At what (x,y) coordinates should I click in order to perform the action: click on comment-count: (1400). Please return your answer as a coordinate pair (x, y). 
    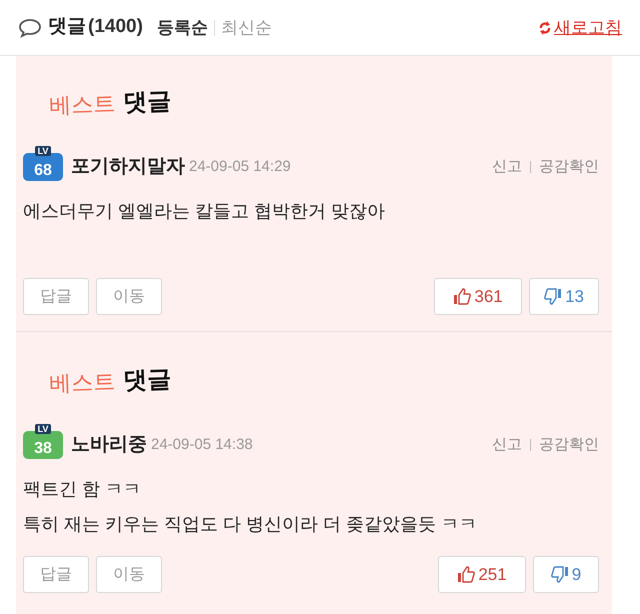
    Looking at the image, I should click on (115, 27).